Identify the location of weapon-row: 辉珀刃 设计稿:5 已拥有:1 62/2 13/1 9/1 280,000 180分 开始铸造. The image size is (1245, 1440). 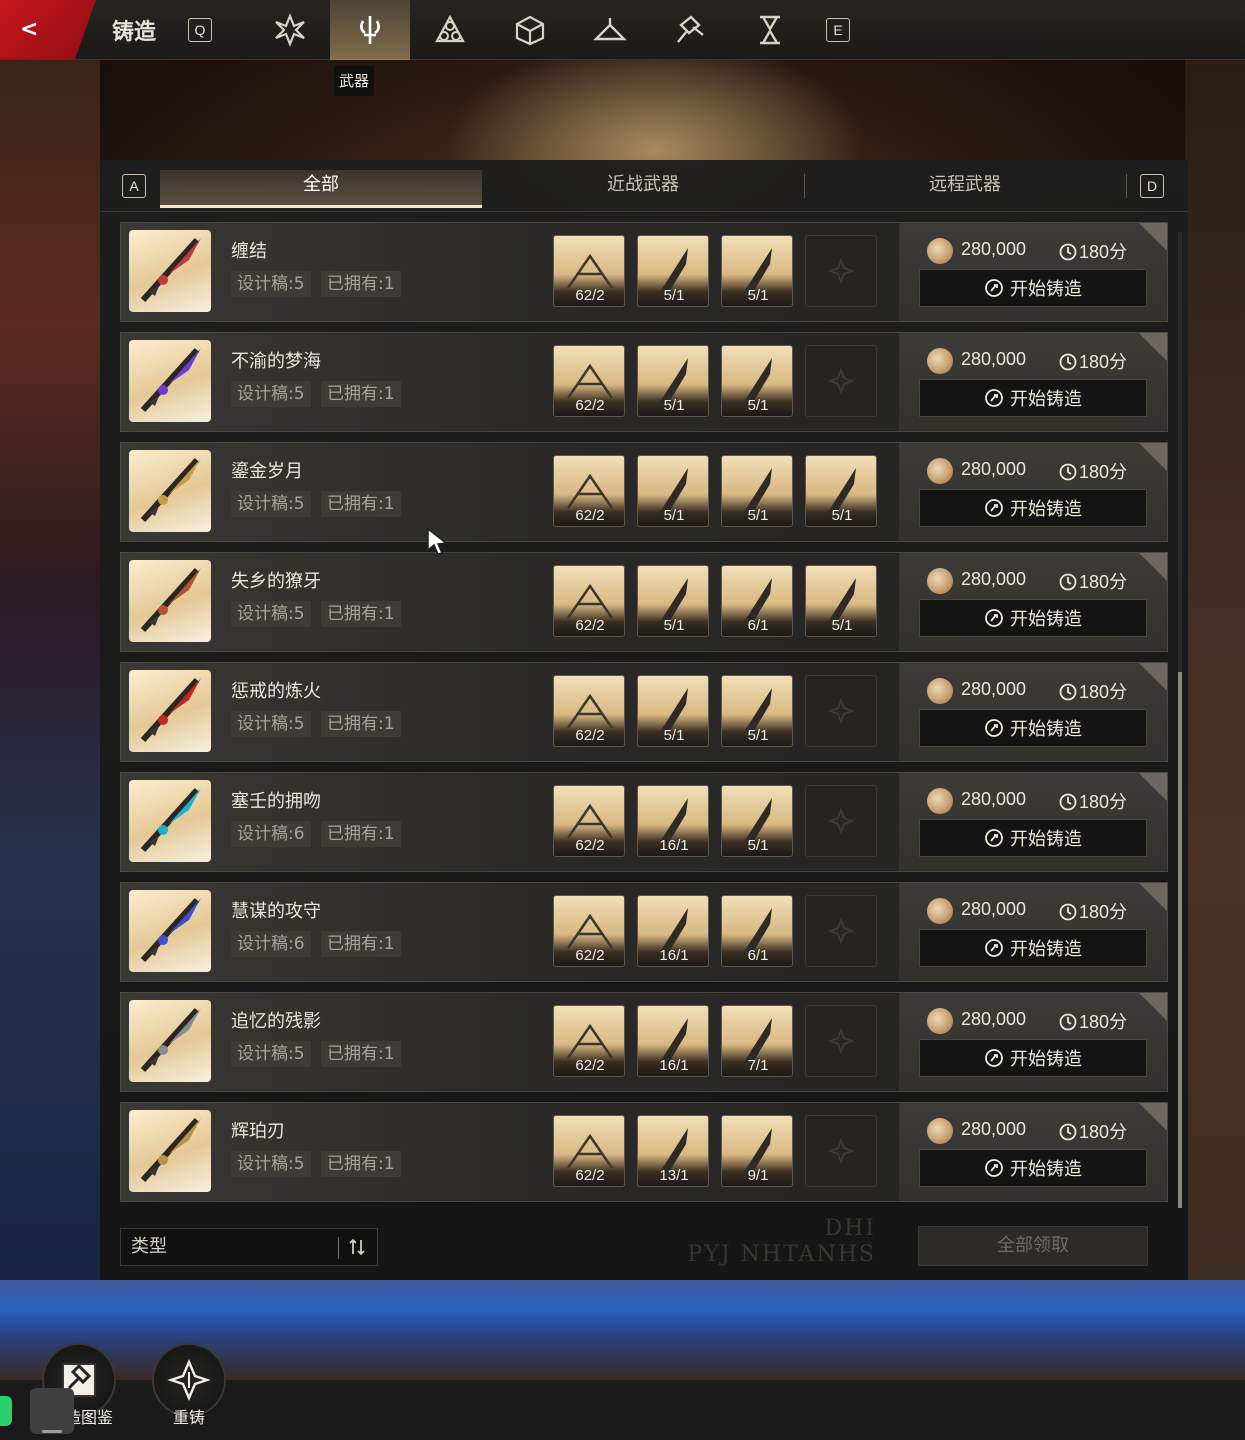
(644, 1152).